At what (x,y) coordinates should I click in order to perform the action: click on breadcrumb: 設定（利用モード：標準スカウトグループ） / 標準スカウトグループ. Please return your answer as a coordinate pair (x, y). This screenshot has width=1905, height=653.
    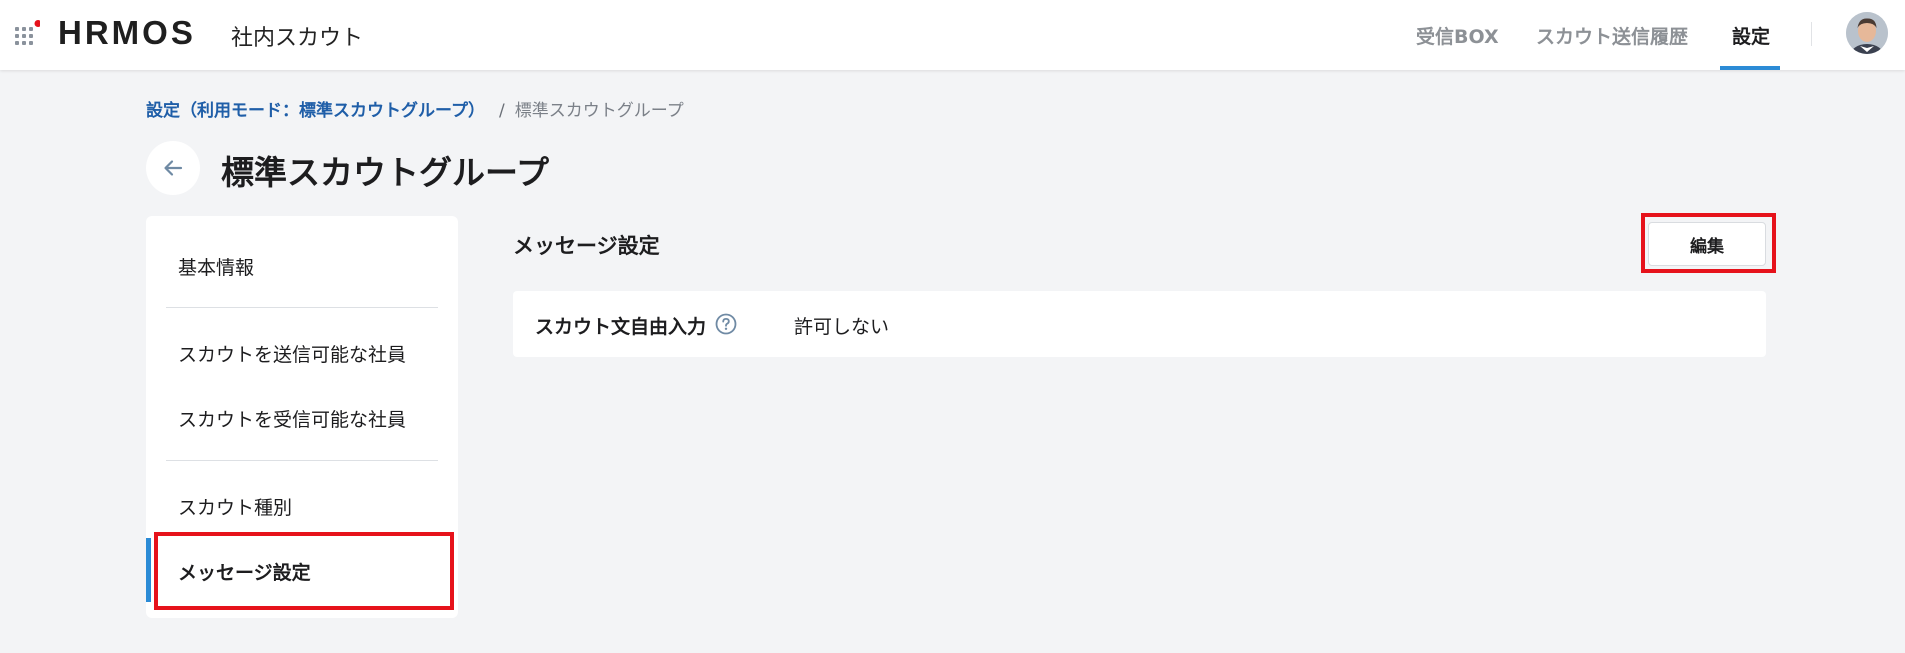
    Looking at the image, I should click on (415, 108).